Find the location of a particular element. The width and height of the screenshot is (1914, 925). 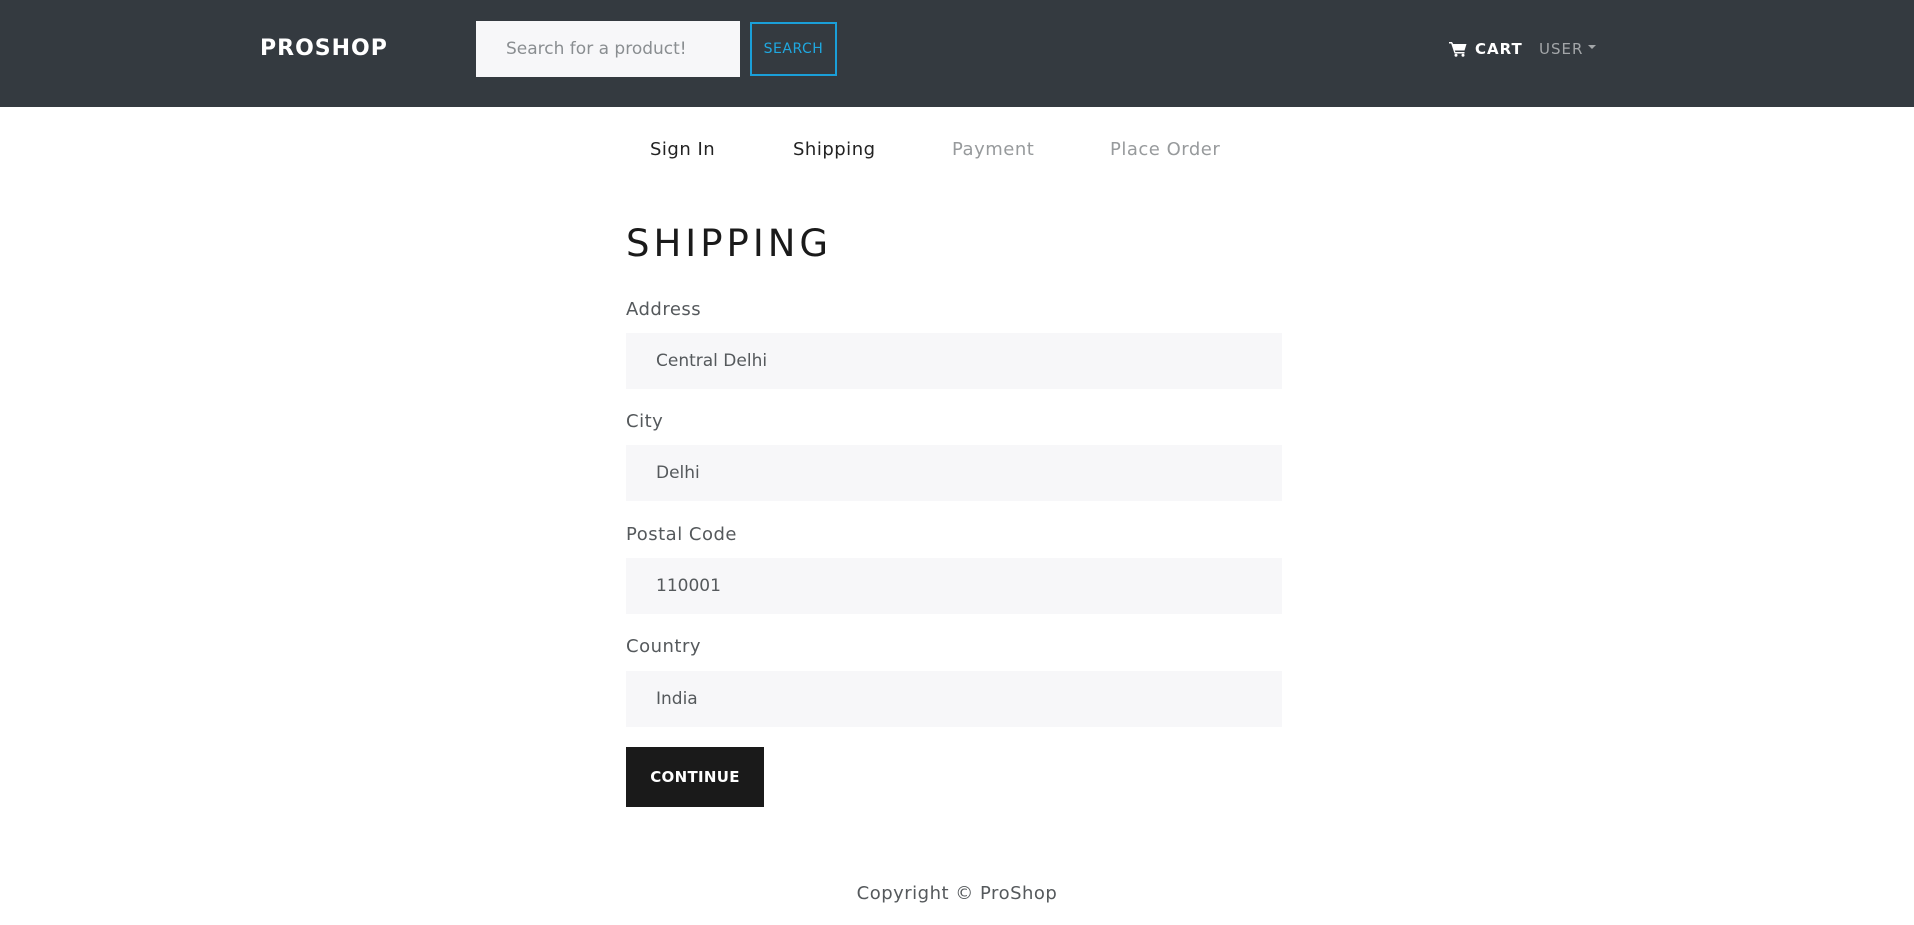

user-dropdown: USER is located at coordinates (1568, 49).